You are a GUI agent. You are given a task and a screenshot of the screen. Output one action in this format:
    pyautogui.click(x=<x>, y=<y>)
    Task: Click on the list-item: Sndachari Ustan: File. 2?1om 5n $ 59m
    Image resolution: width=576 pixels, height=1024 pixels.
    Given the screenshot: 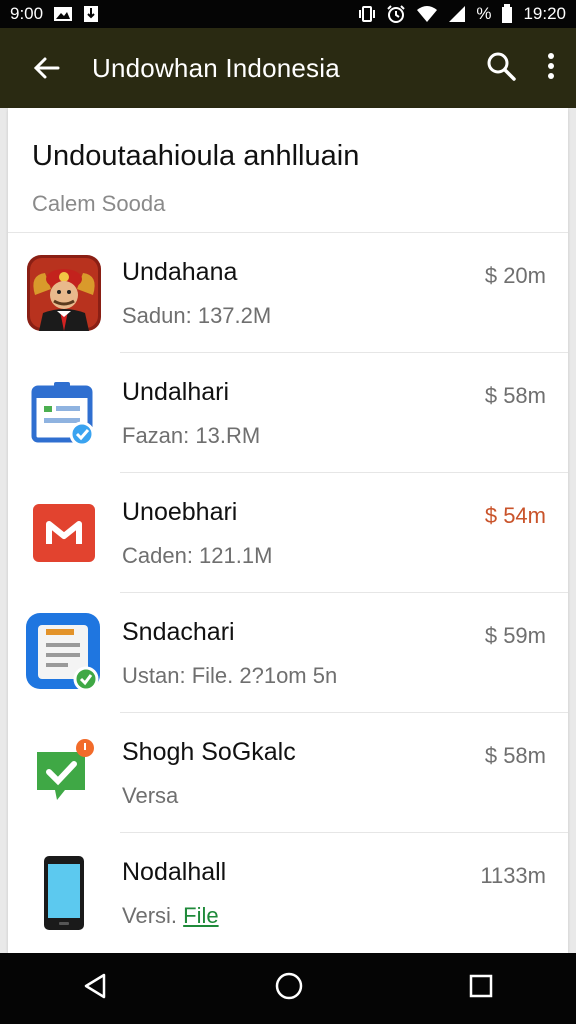 What is the action you would take?
    pyautogui.click(x=288, y=653)
    